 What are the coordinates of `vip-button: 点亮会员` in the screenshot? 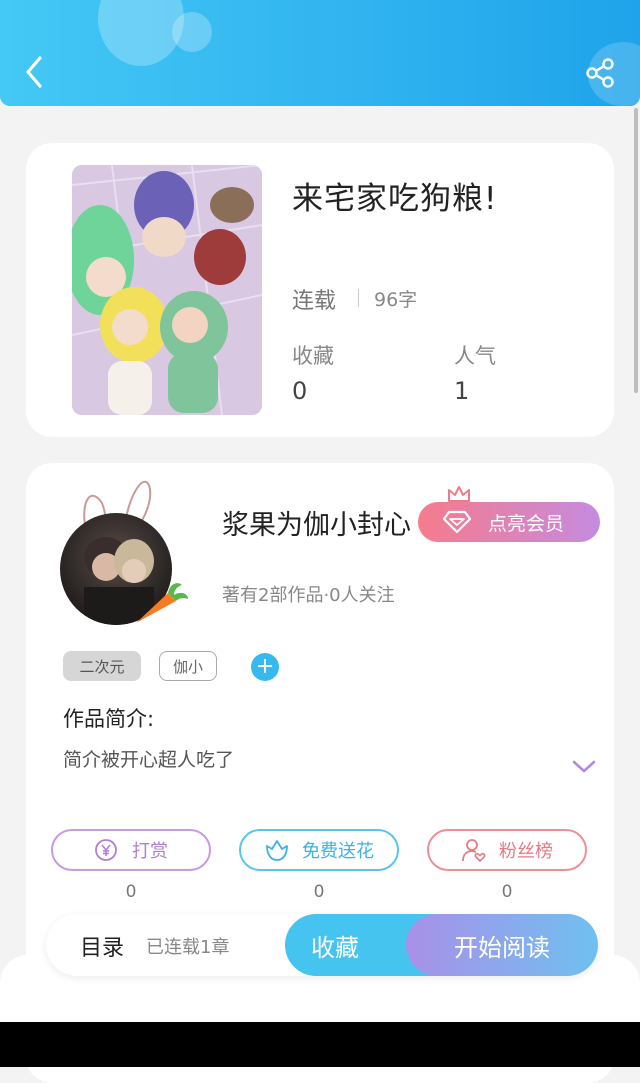 It's located at (509, 514).